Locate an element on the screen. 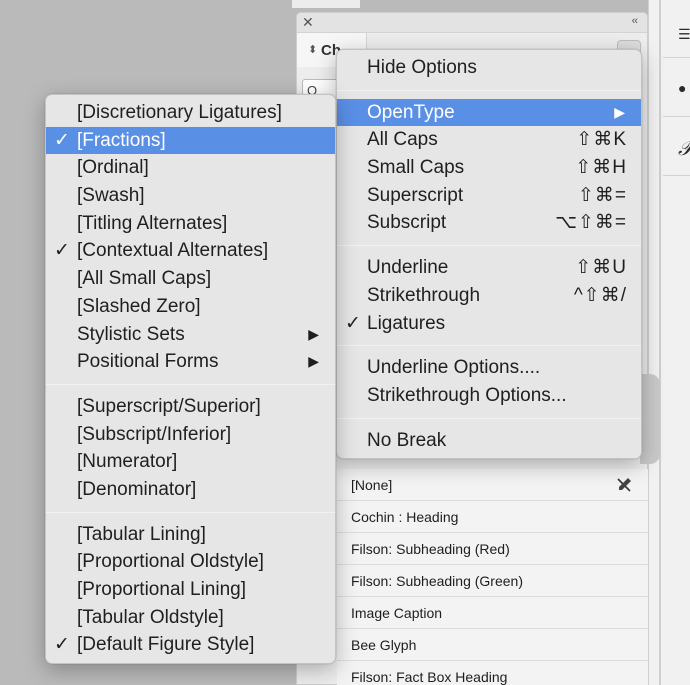 The height and width of the screenshot is (685, 690). menu-item-superscript: Superscript ⇧⌘= is located at coordinates (489, 196).